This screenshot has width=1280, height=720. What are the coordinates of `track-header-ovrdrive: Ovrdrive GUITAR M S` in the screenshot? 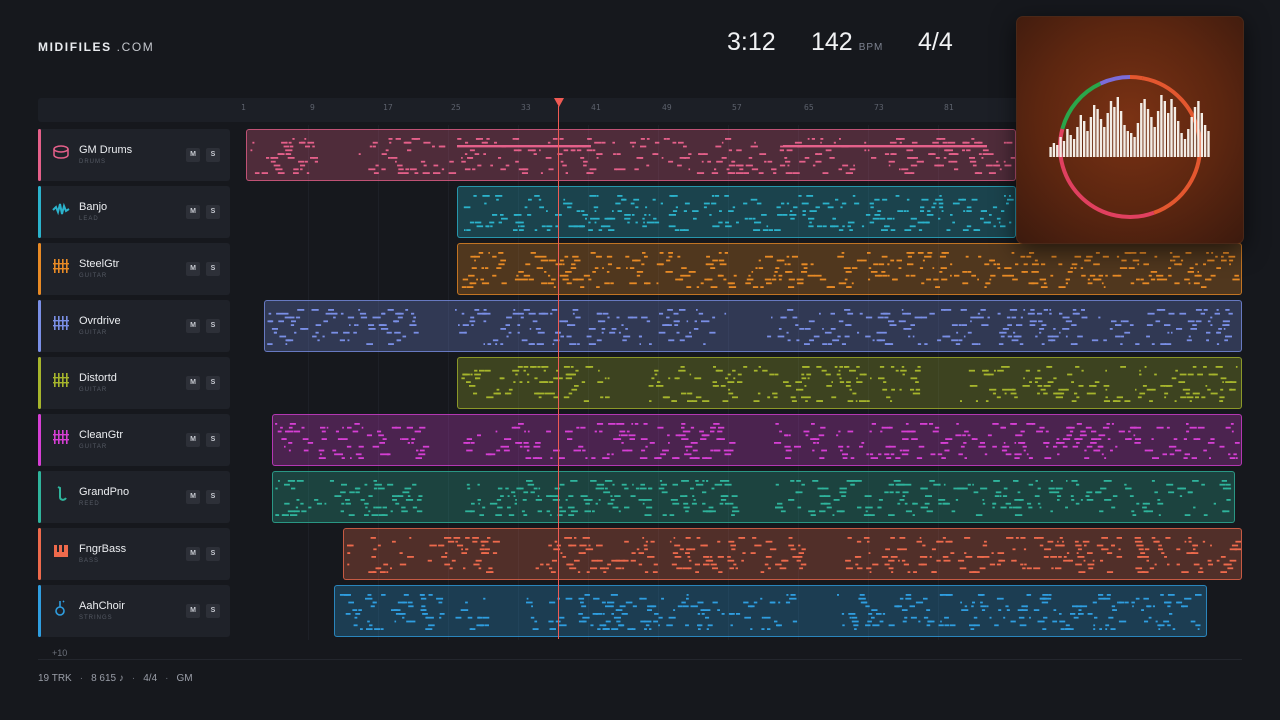 It's located at (134, 326).